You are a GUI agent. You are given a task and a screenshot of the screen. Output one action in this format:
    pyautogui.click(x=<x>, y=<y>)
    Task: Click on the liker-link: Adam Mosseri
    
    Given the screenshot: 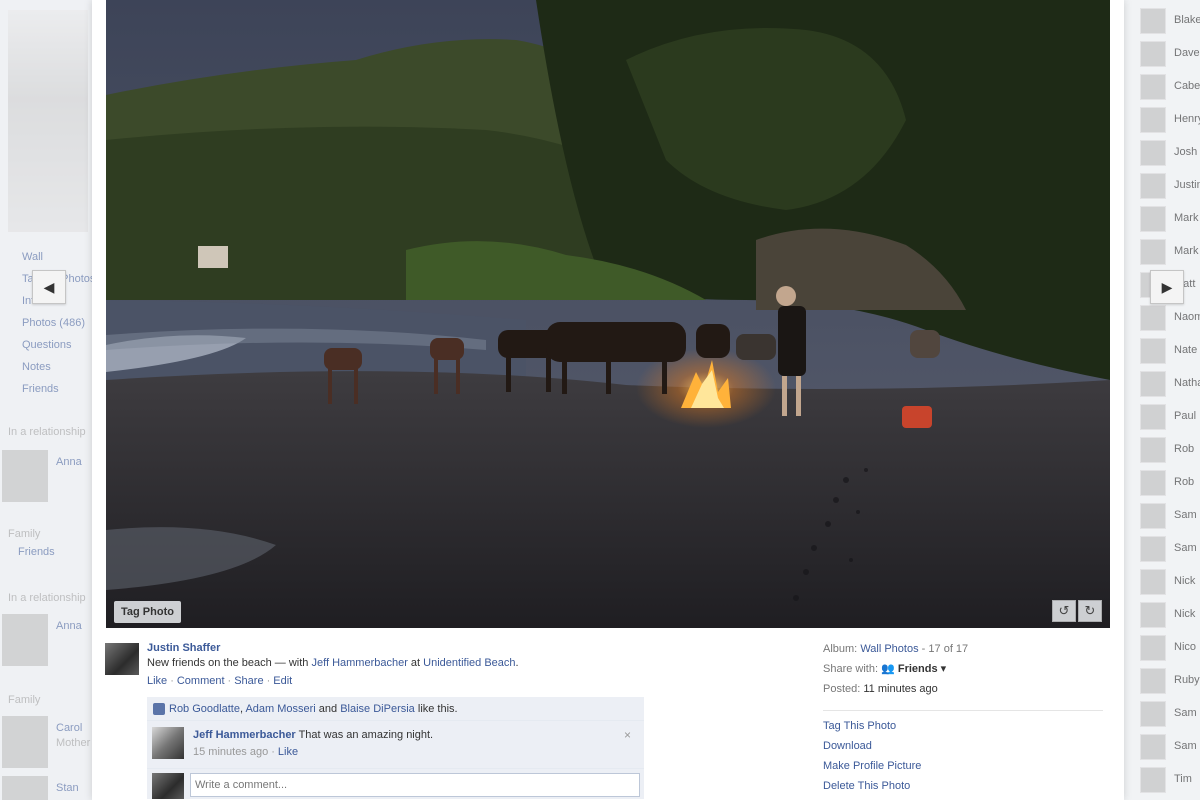 What is the action you would take?
    pyautogui.click(x=280, y=709)
    